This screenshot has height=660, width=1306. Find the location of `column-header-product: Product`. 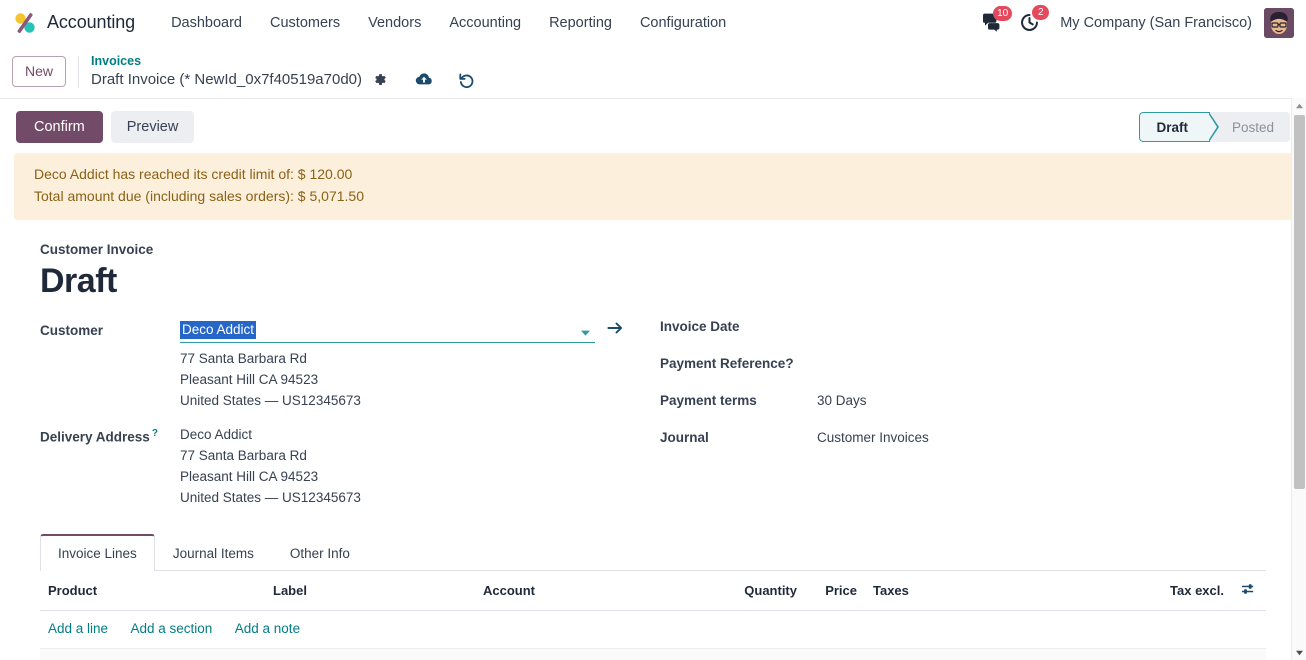

column-header-product: Product is located at coordinates (152, 590).